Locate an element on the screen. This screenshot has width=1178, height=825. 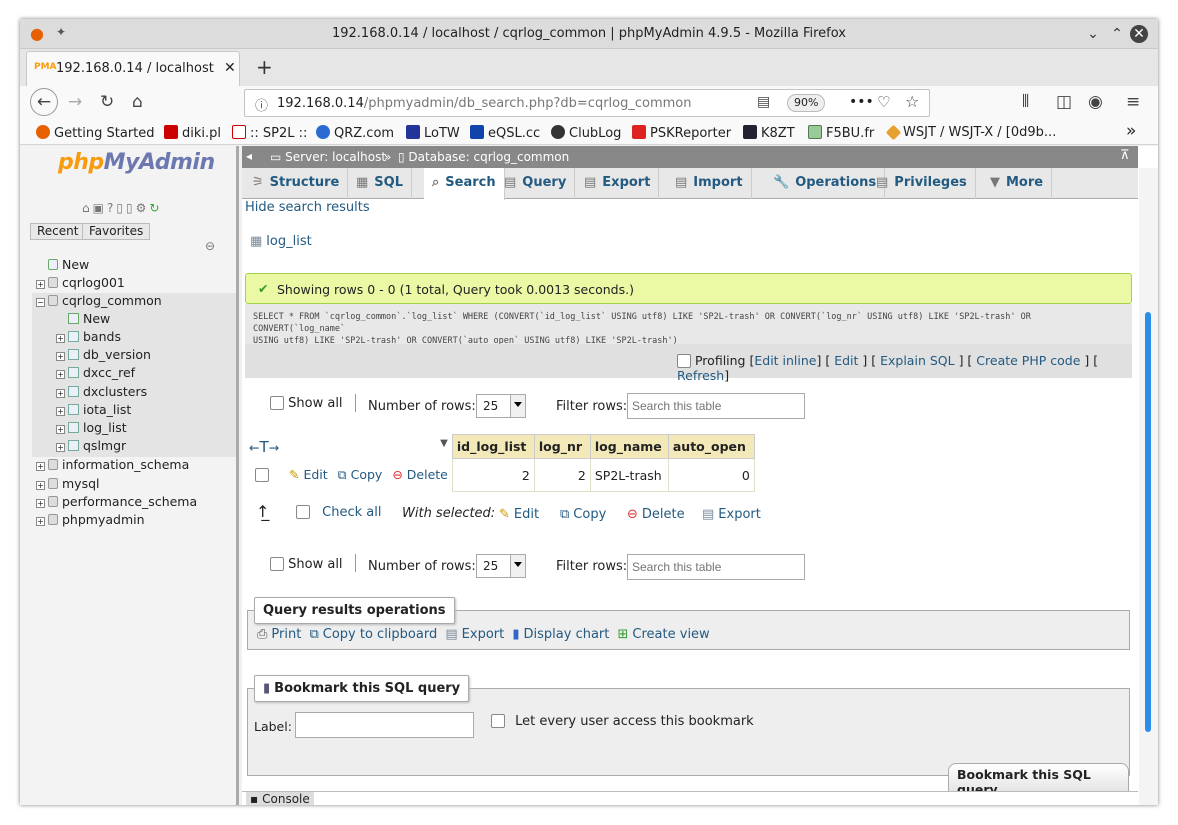
hide-search-results-link: Hide search results is located at coordinates (307, 207).